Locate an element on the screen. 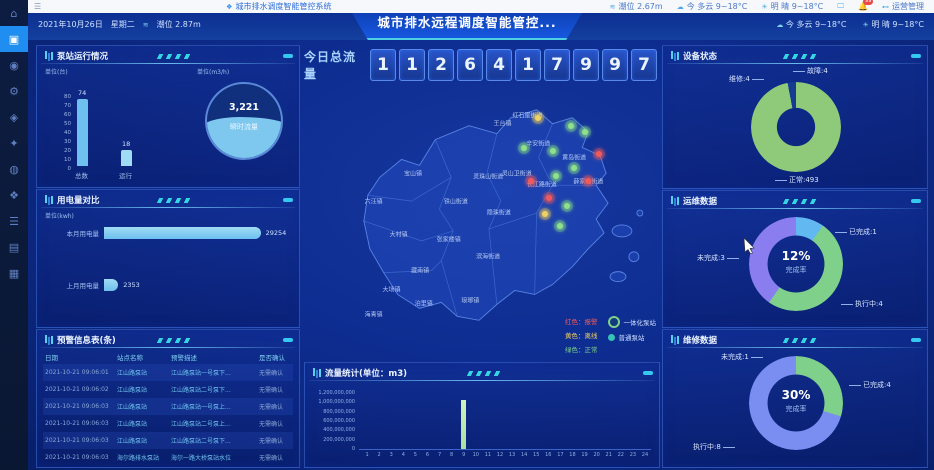 Image resolution: width=934 pixels, height=470 pixels. normal-callout: 正常:493 is located at coordinates (796, 180).